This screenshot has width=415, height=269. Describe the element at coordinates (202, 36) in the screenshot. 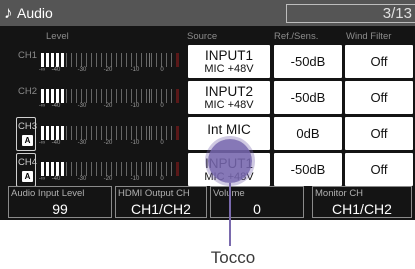

I see `header-source: Source` at that location.